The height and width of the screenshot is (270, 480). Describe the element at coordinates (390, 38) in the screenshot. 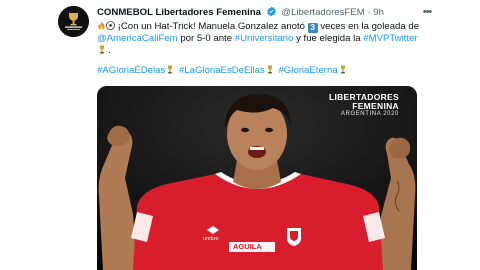

I see `hashtag-mvp-twitter: #MVPTwitter` at that location.